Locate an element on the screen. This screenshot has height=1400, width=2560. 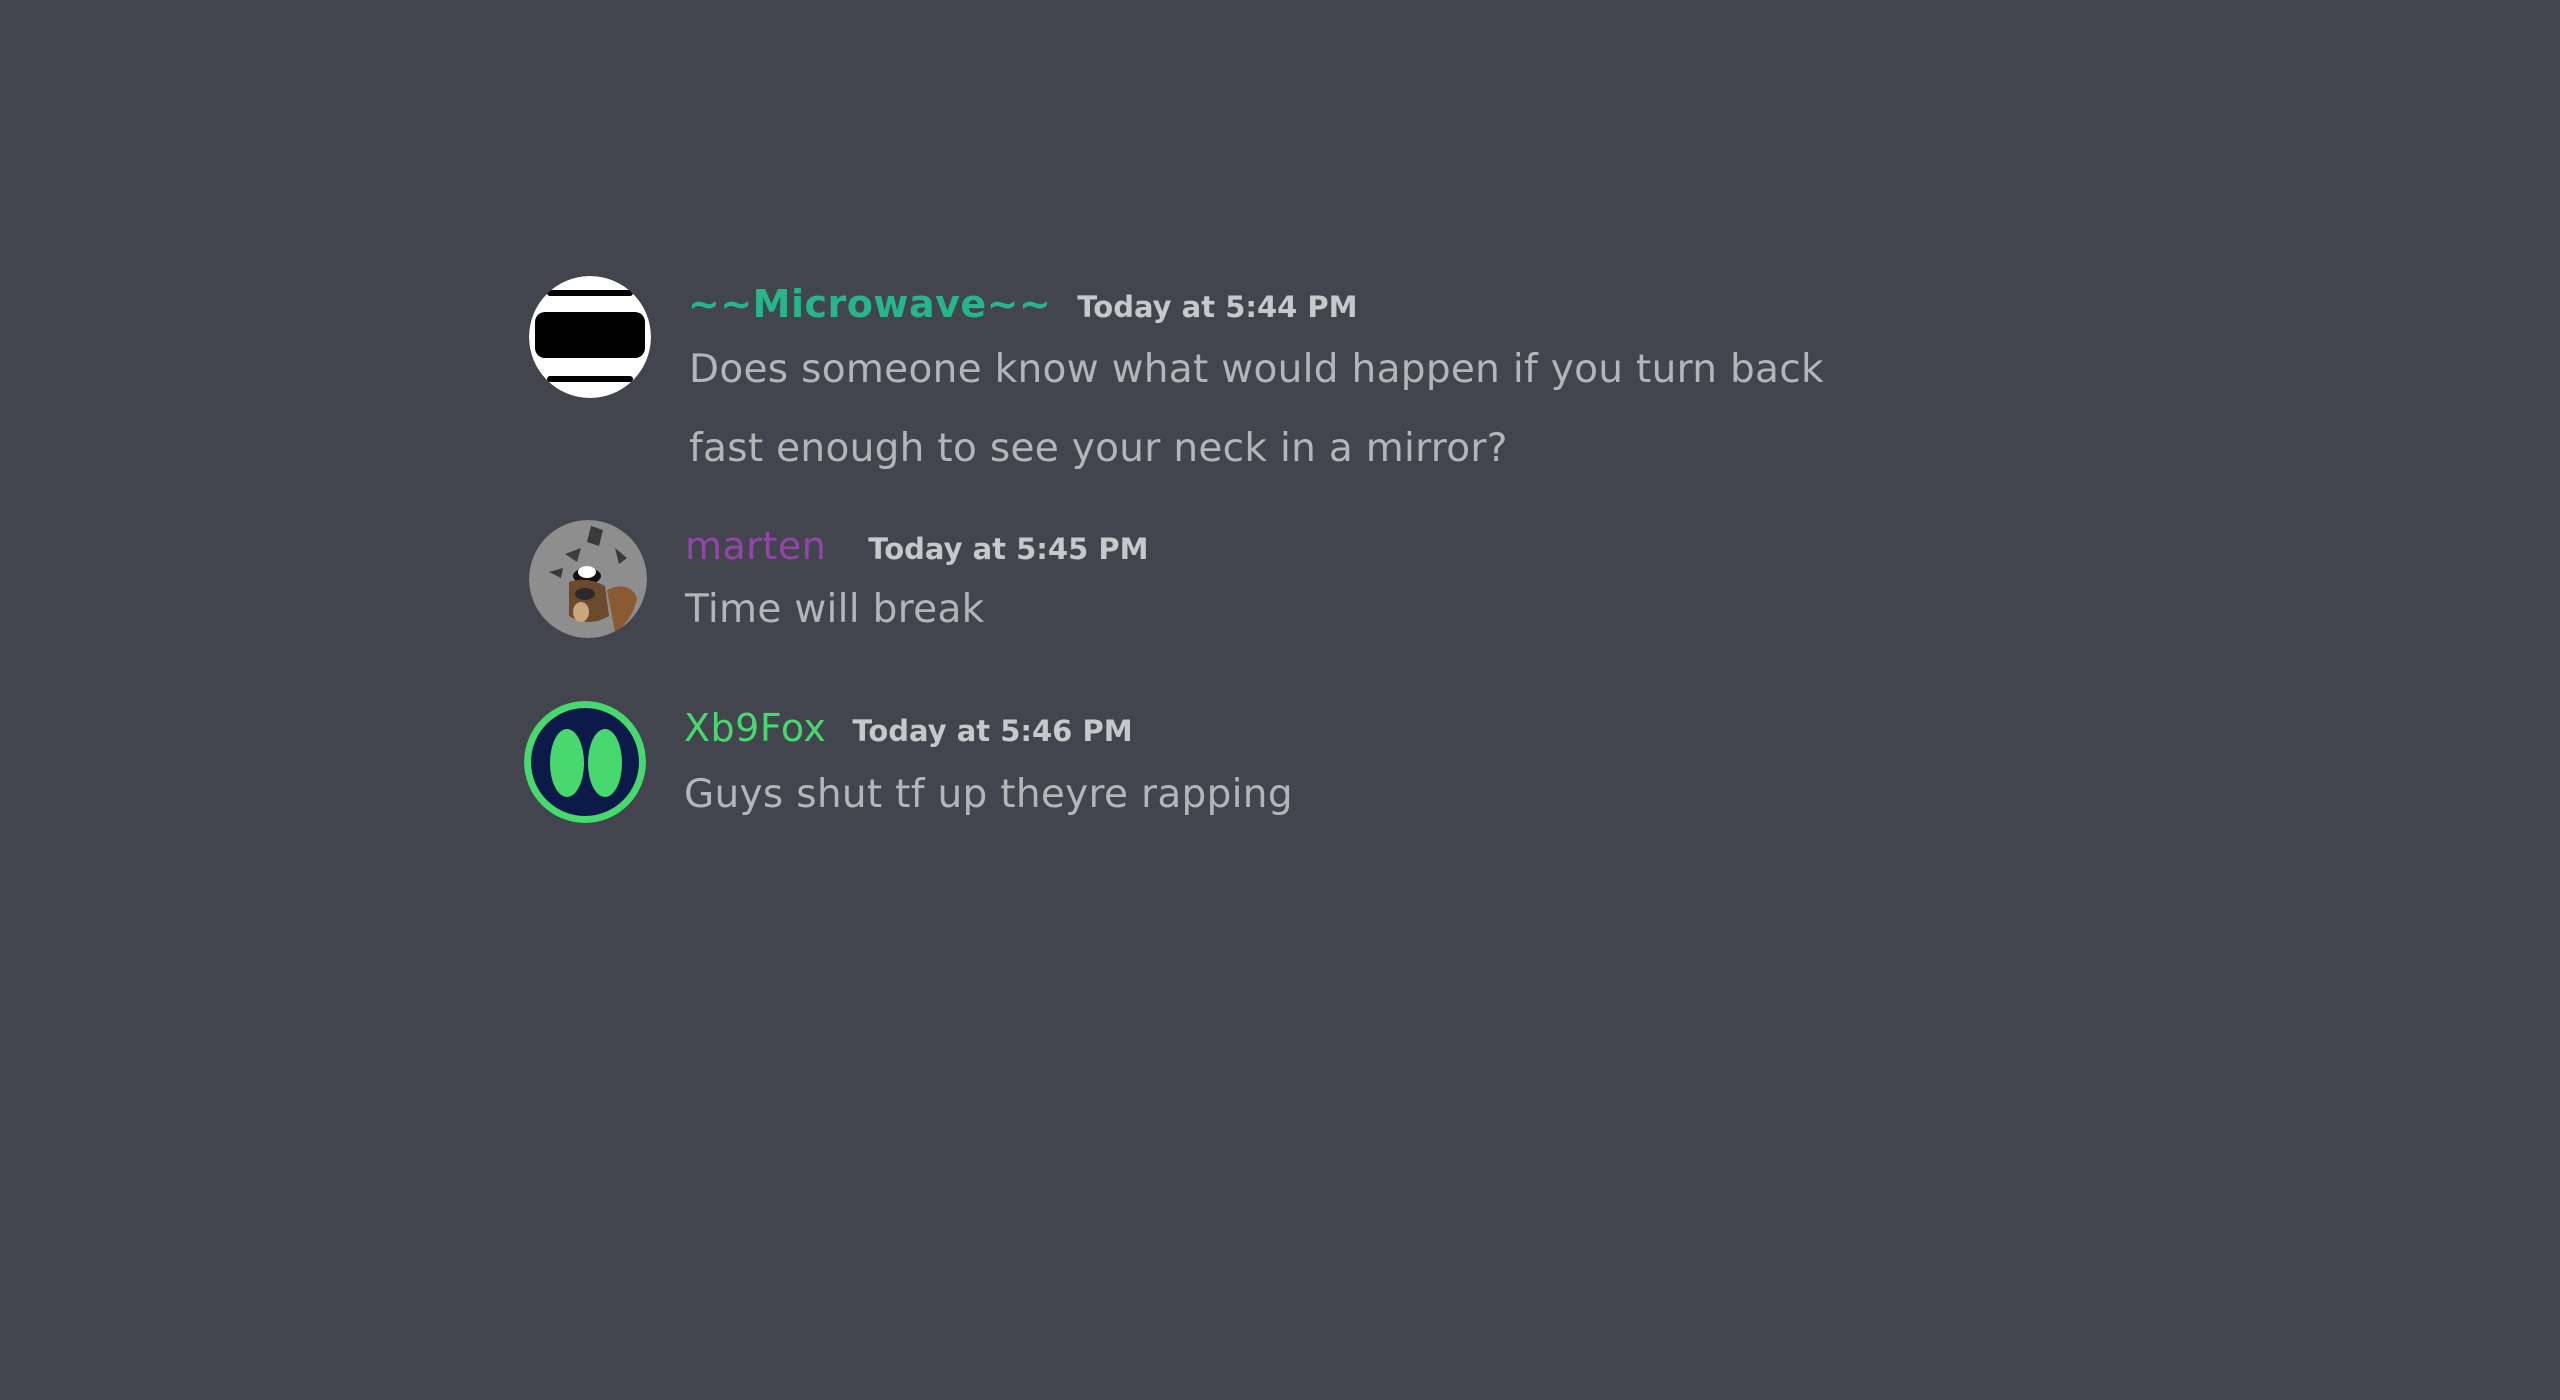
xb9fox-avatar-icon is located at coordinates (585, 762).